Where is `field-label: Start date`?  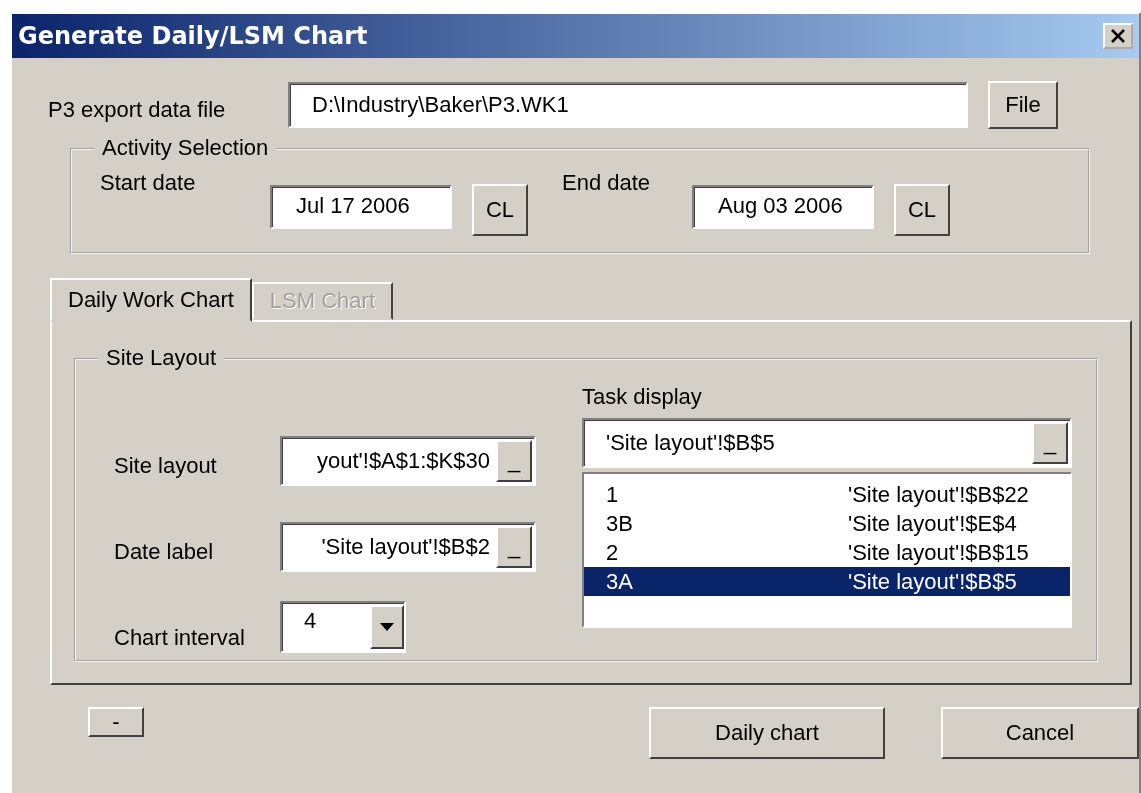 field-label: Start date is located at coordinates (148, 183).